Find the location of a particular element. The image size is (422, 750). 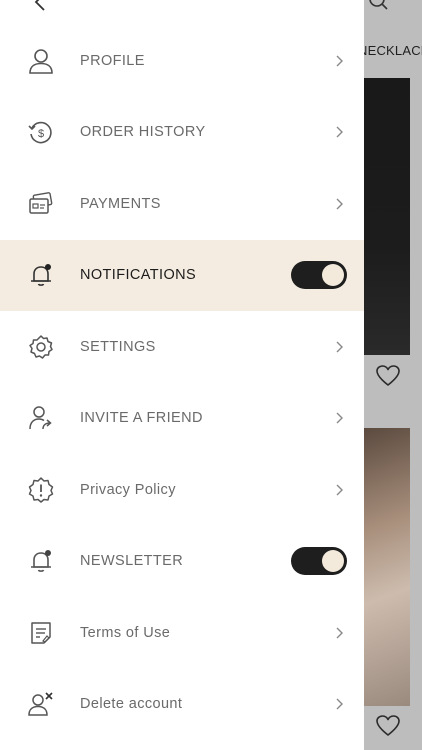

invite-friend-icon is located at coordinates (41, 418).